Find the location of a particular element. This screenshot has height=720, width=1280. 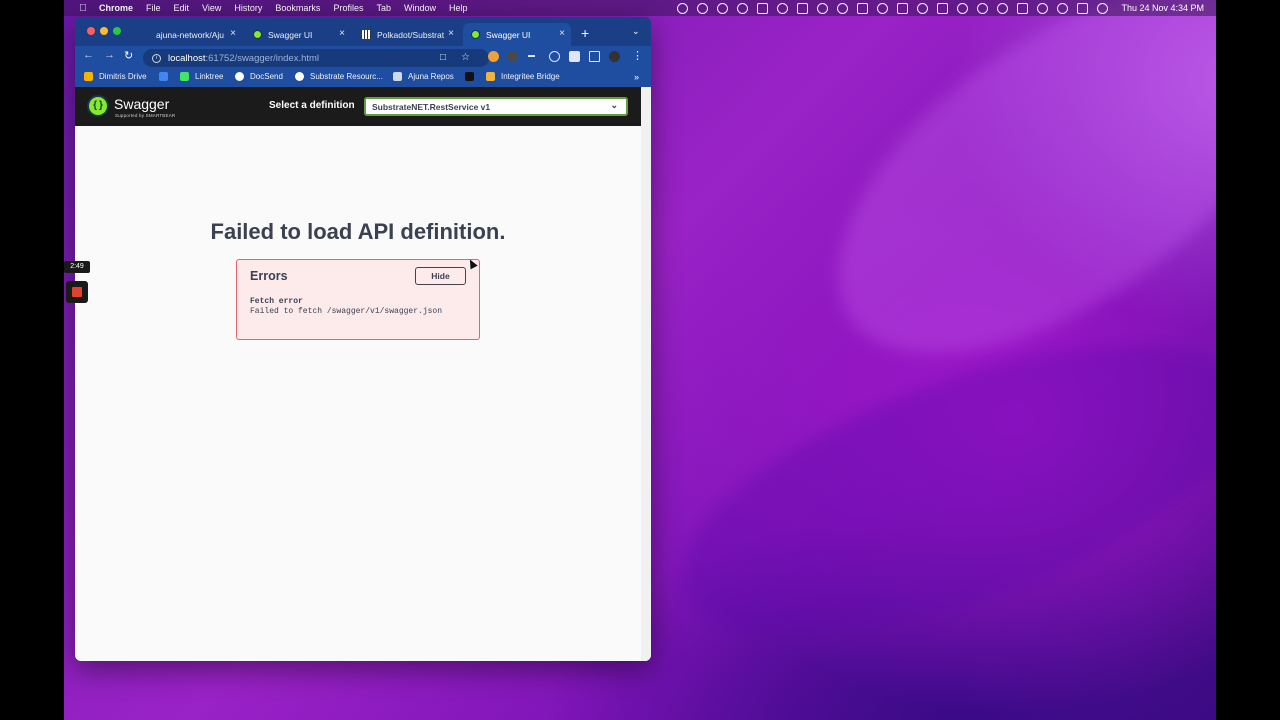

bookmark-label: Linktree is located at coordinates (209, 76).